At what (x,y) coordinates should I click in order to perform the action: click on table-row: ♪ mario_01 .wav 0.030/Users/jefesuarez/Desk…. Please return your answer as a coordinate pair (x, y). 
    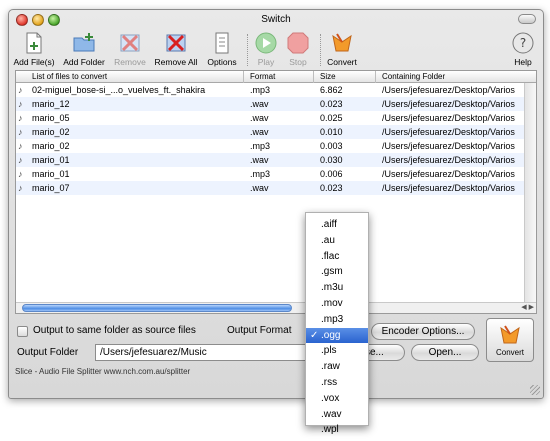
    Looking at the image, I should click on (276, 160).